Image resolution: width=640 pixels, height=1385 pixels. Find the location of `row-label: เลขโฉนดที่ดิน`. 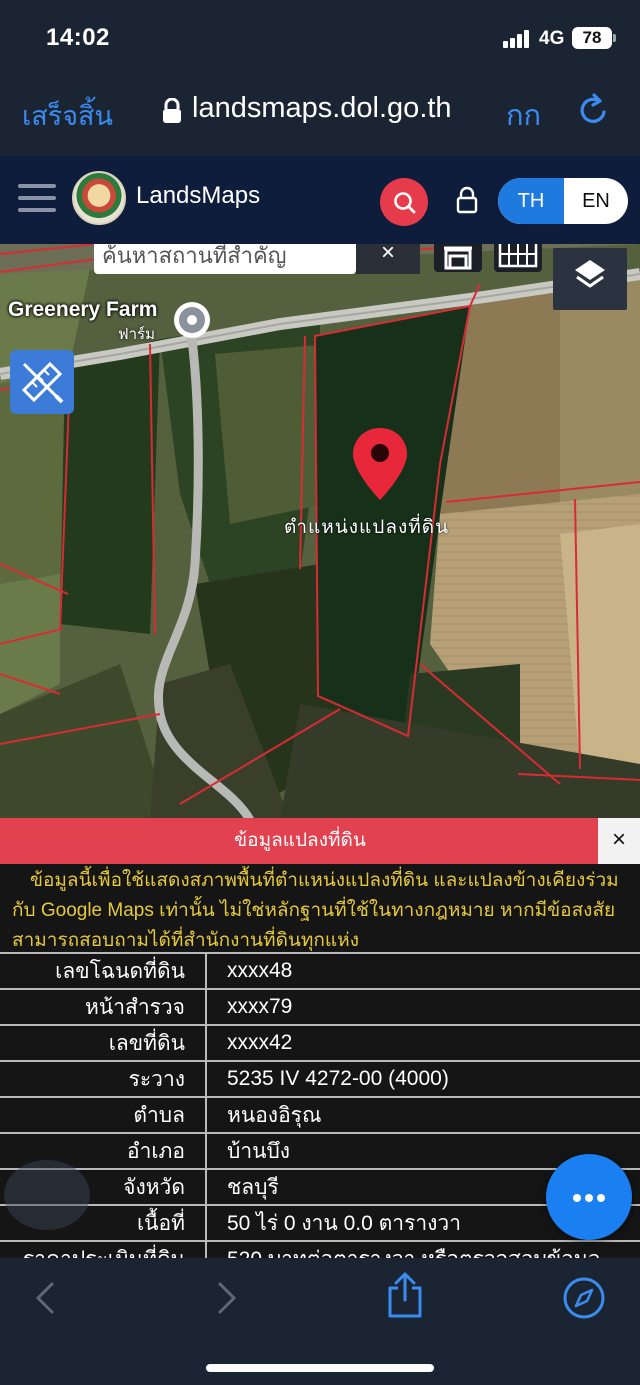

row-label: เลขโฉนดที่ดิน is located at coordinates (103, 970).